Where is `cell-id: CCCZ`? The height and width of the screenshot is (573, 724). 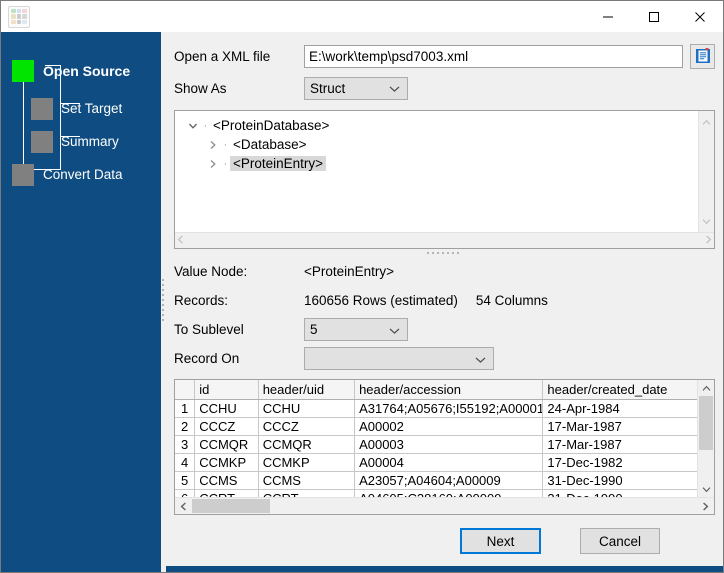
cell-id: CCCZ is located at coordinates (226, 426).